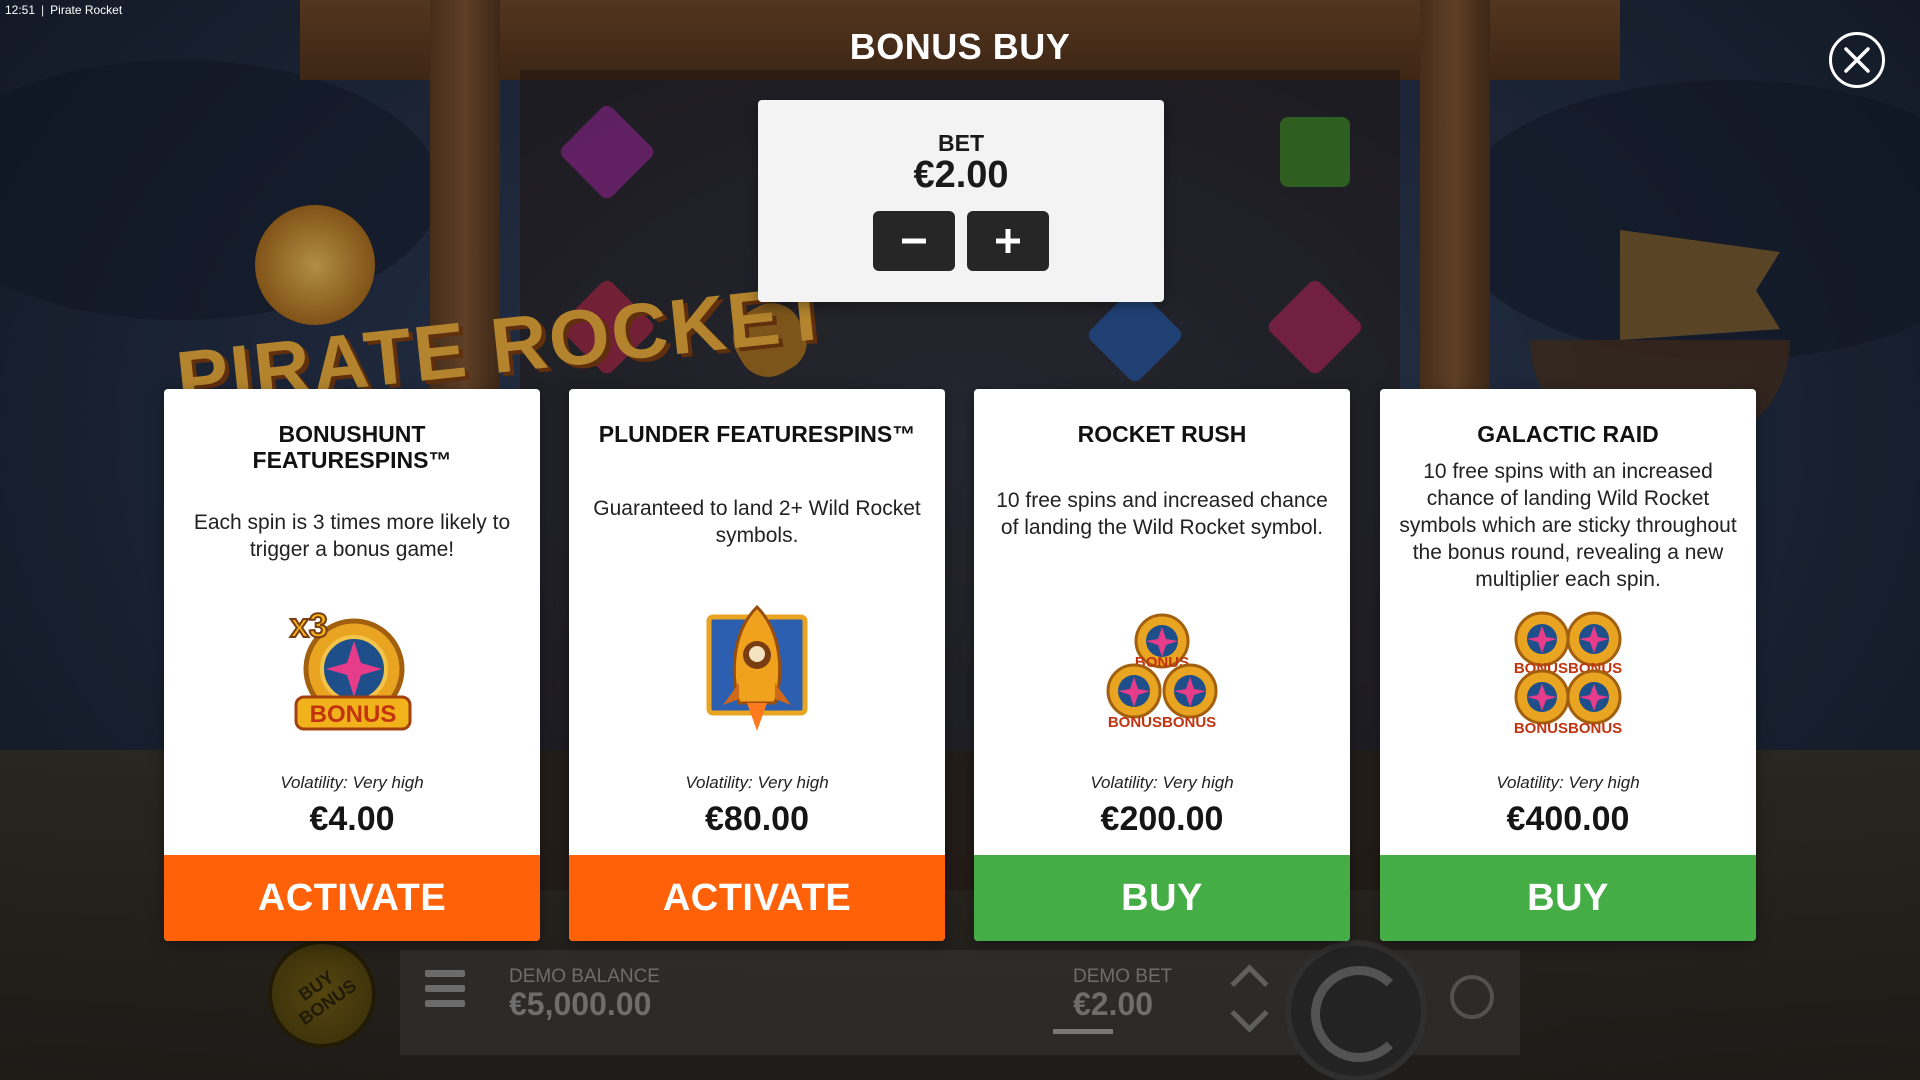  What do you see at coordinates (20, 10) in the screenshot?
I see `clock: 12:51` at bounding box center [20, 10].